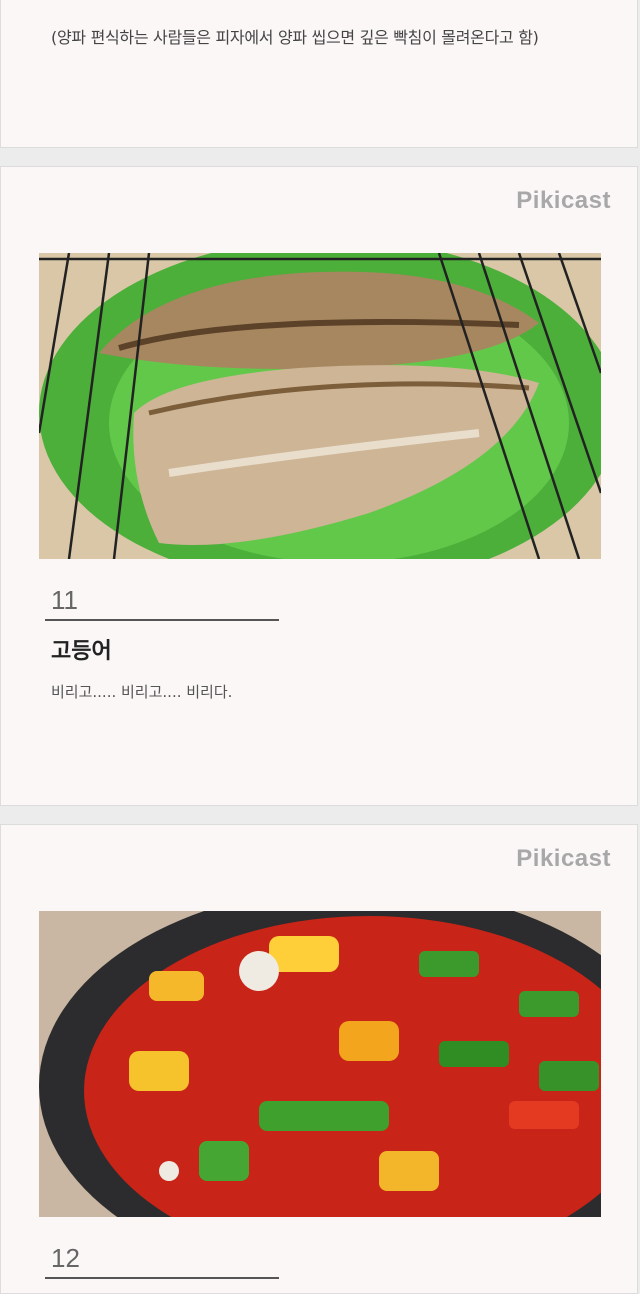 This screenshot has height=1294, width=640. Describe the element at coordinates (142, 692) in the screenshot. I see `item-description: 비리고..... 비리고.... 비리다.` at that location.